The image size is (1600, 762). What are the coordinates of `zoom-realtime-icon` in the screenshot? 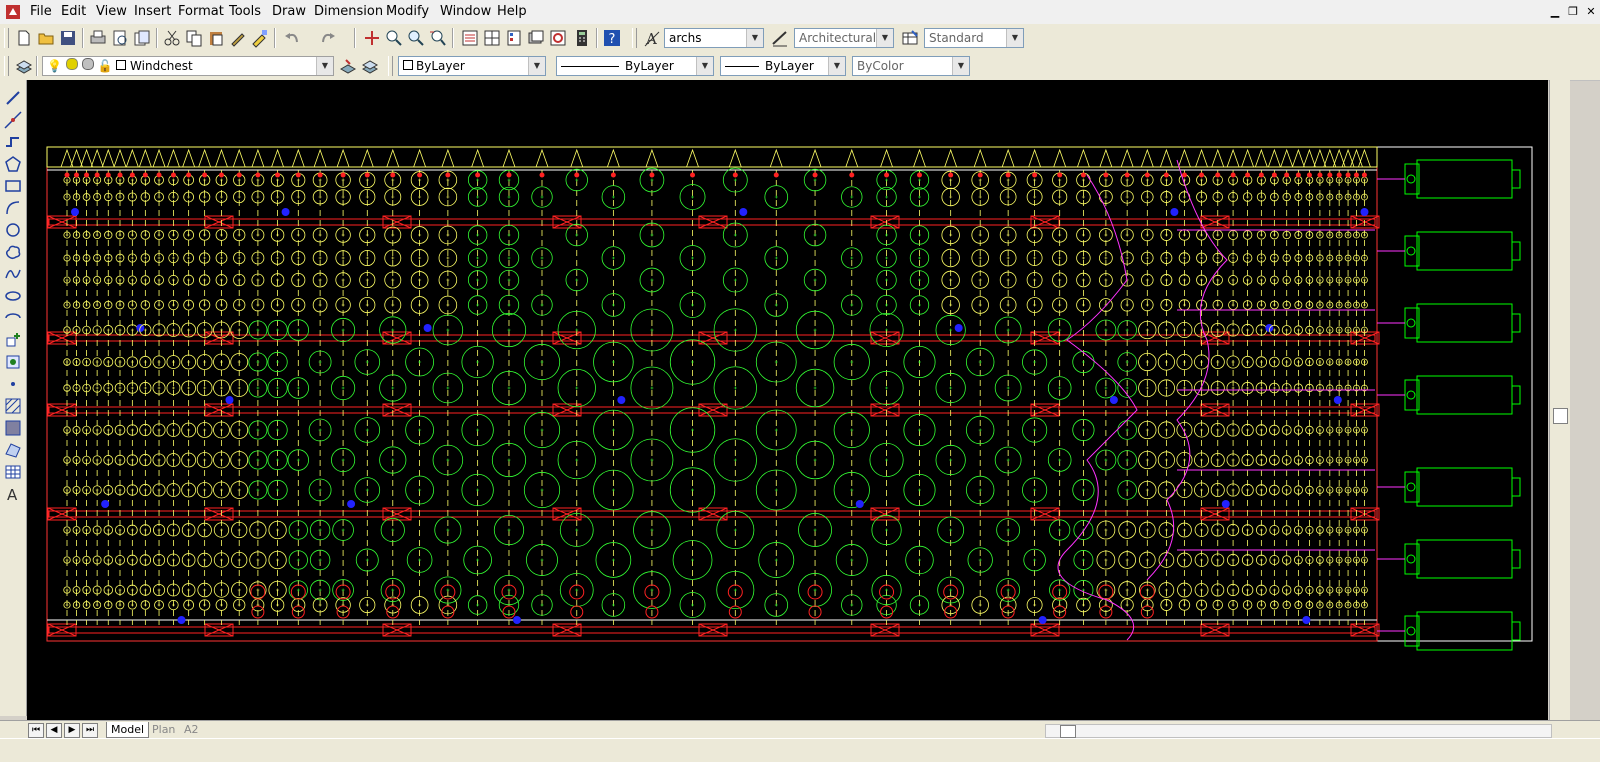 It's located at (394, 38).